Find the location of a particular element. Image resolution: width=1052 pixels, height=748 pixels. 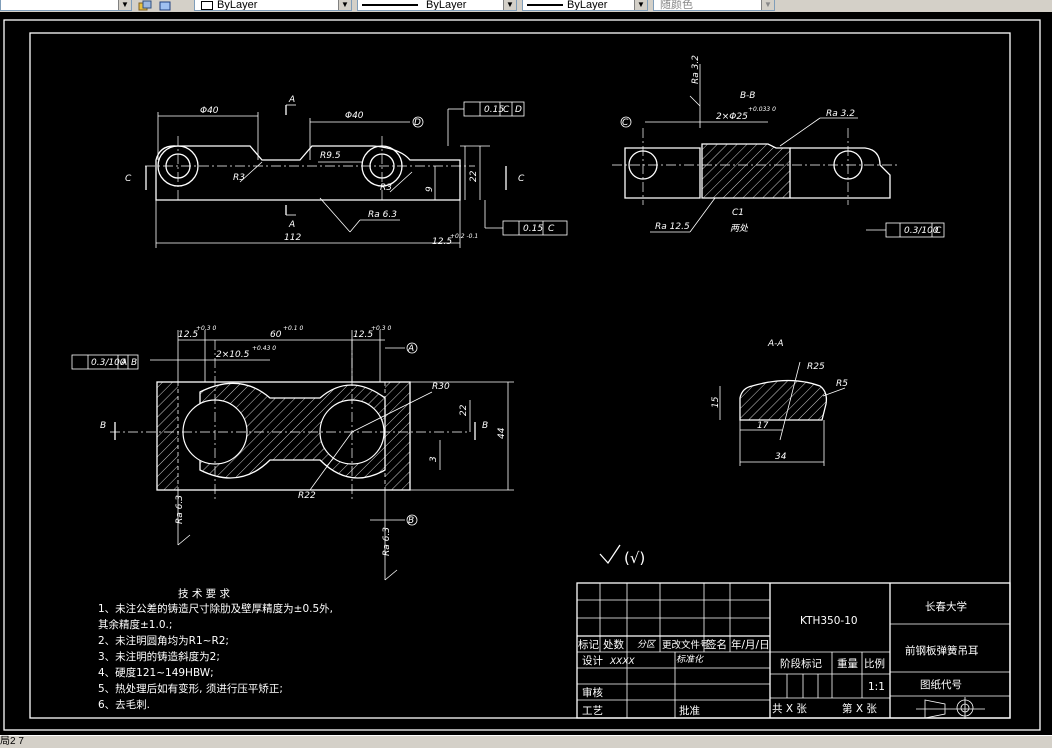

projection-symbol-icon is located at coordinates (950, 708).